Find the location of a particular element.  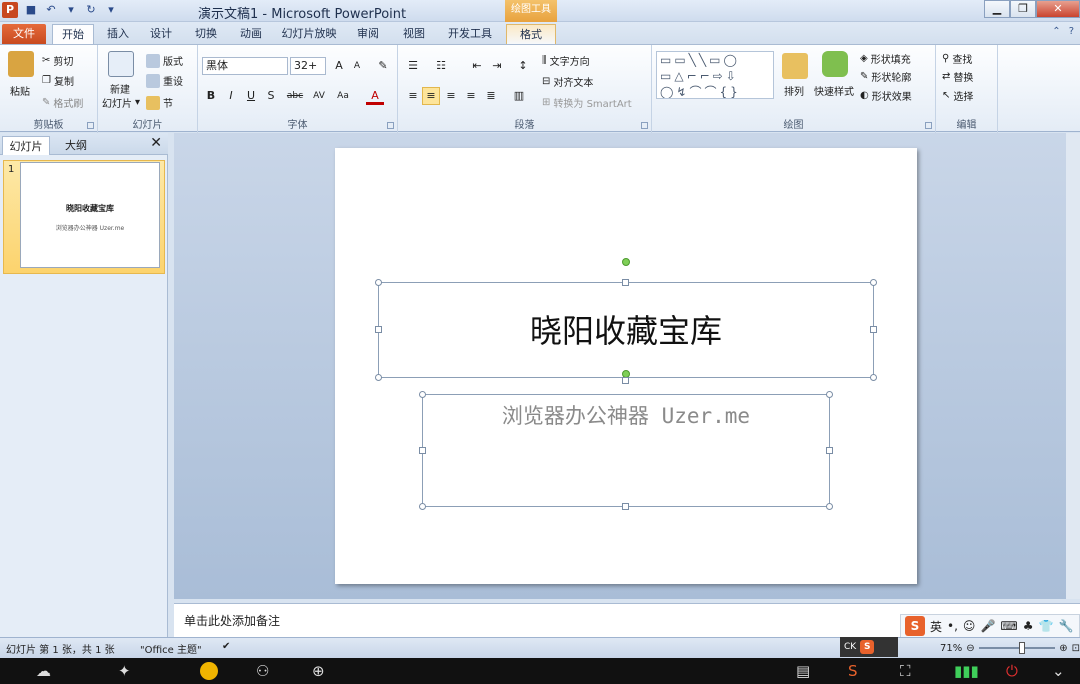

tab-slideshow: 幻灯片放映 is located at coordinates (309, 34).